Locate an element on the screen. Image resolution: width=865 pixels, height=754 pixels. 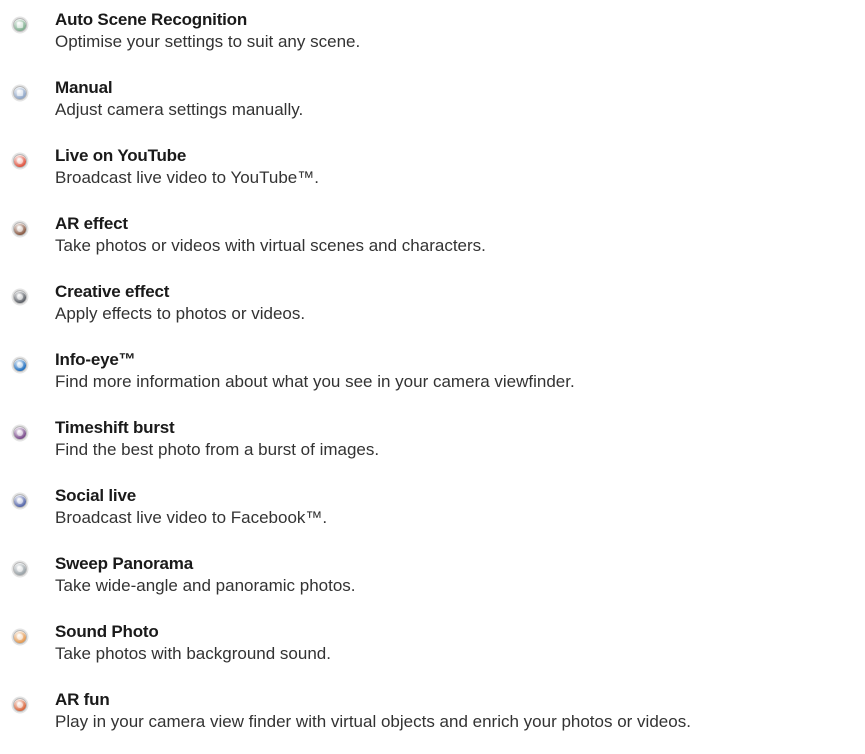
youtube-live-icon is located at coordinates (20, 161).